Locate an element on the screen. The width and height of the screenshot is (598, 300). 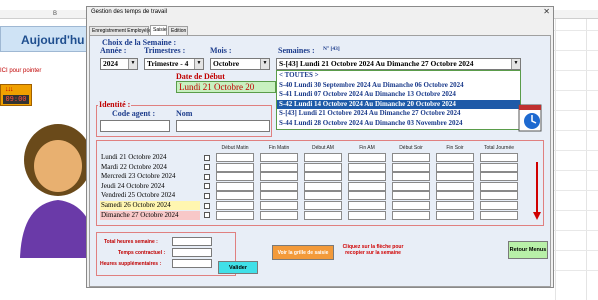
clock-time: 09:00 is located at coordinates (16, 99).